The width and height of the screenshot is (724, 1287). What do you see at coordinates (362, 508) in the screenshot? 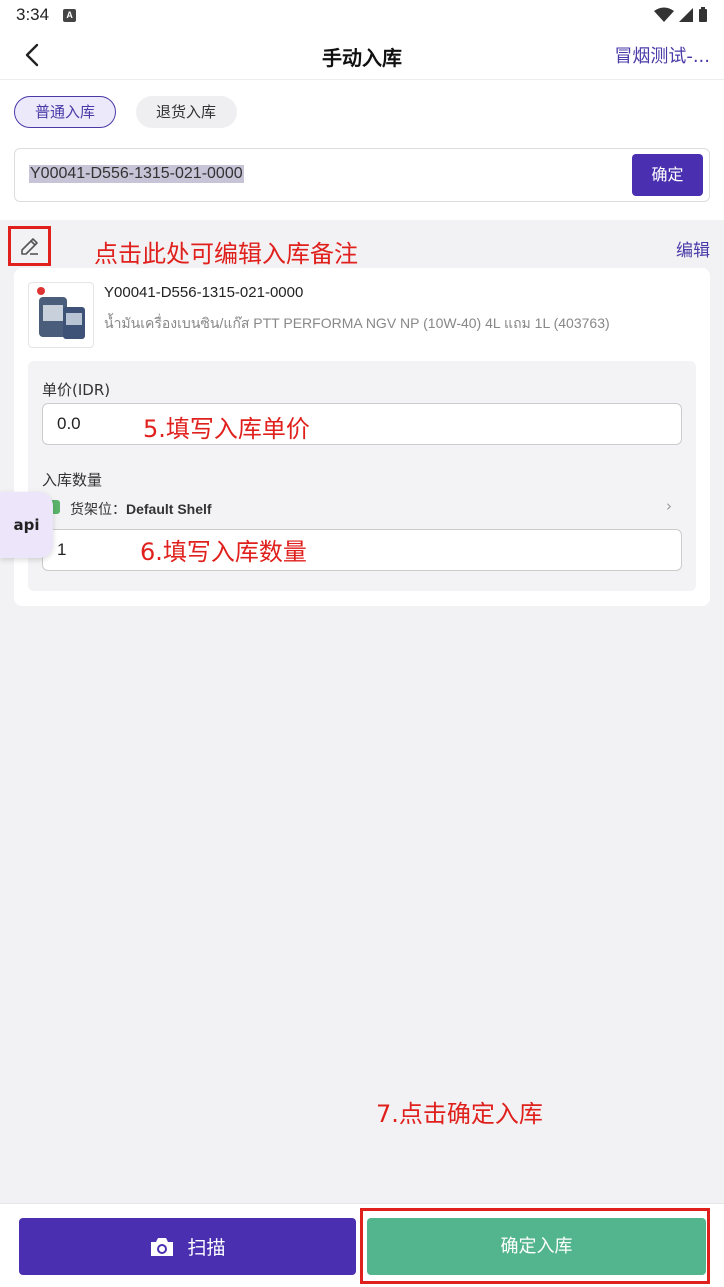
I see `shelf-selector: 货架位：Default Shelf ›` at bounding box center [362, 508].